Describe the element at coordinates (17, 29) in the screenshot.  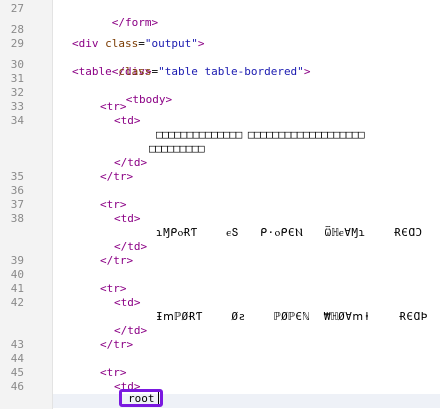
I see `line-number: 28` at that location.